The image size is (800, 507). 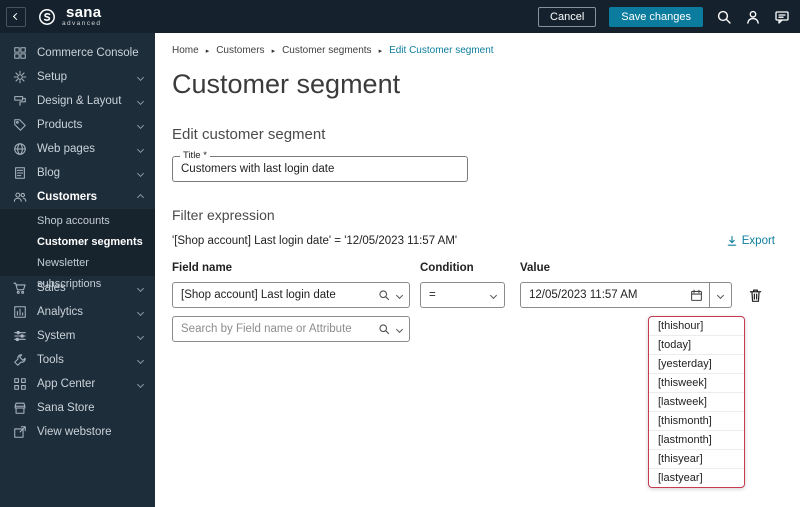 I want to click on save-changes-button: Save changes, so click(x=656, y=16).